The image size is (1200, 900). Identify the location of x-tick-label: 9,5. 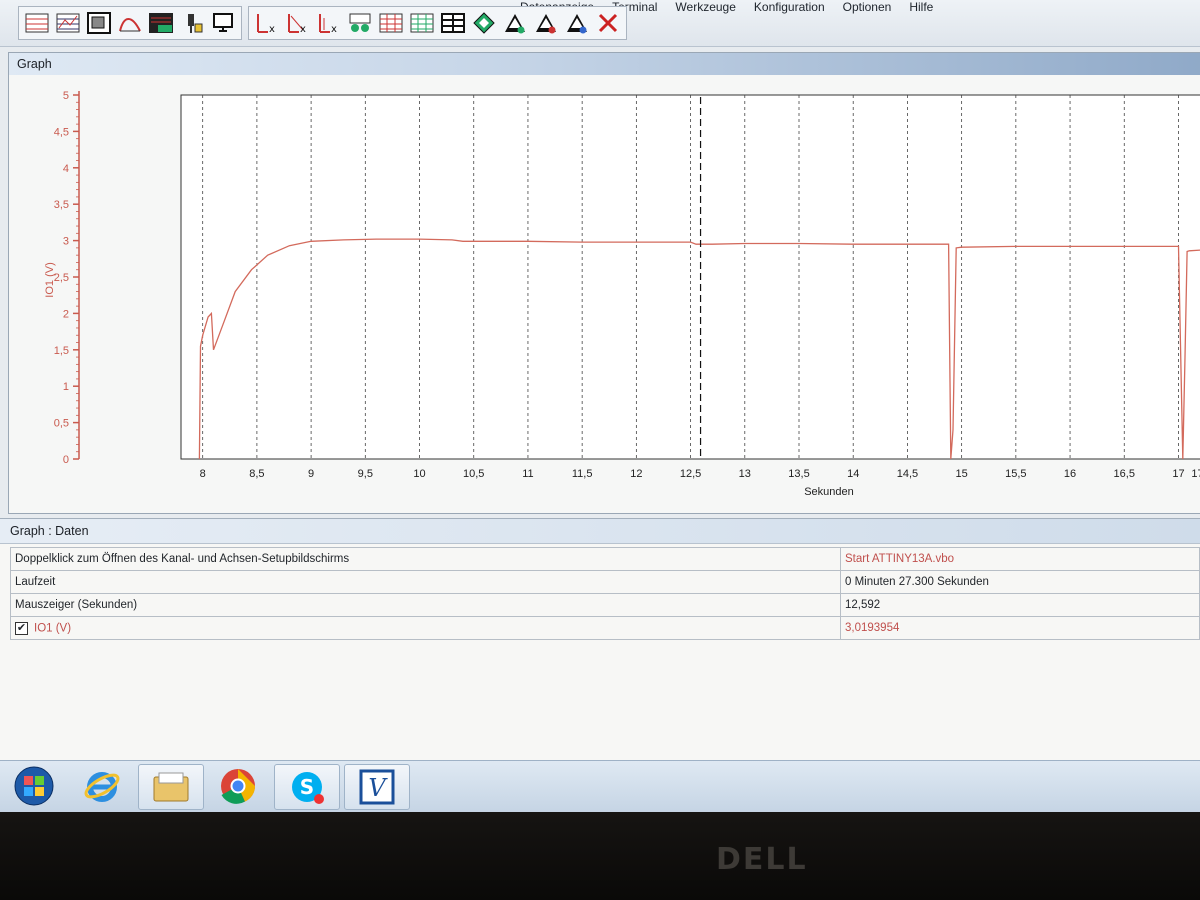
(365, 474).